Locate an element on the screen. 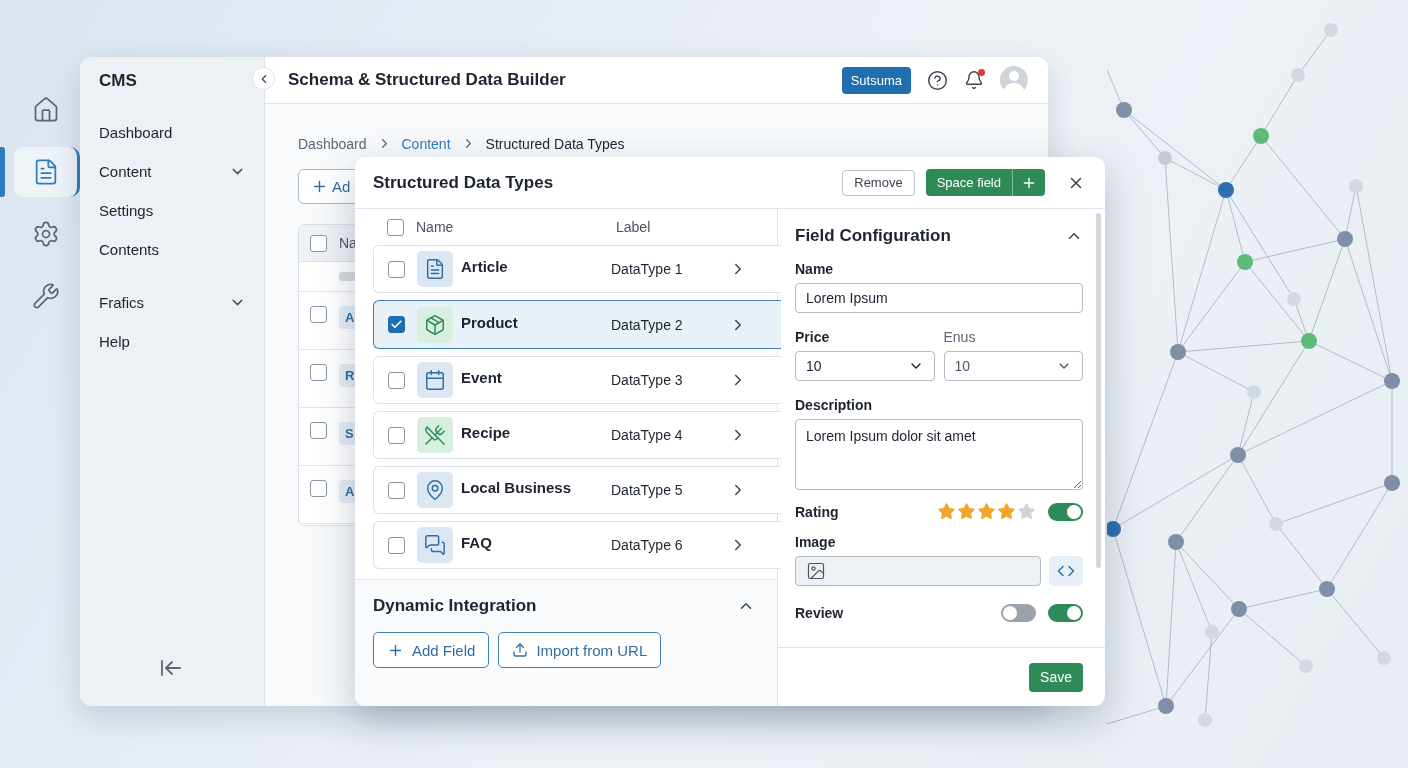 This screenshot has height=768, width=1408. add-field-button: Add Field is located at coordinates (431, 650).